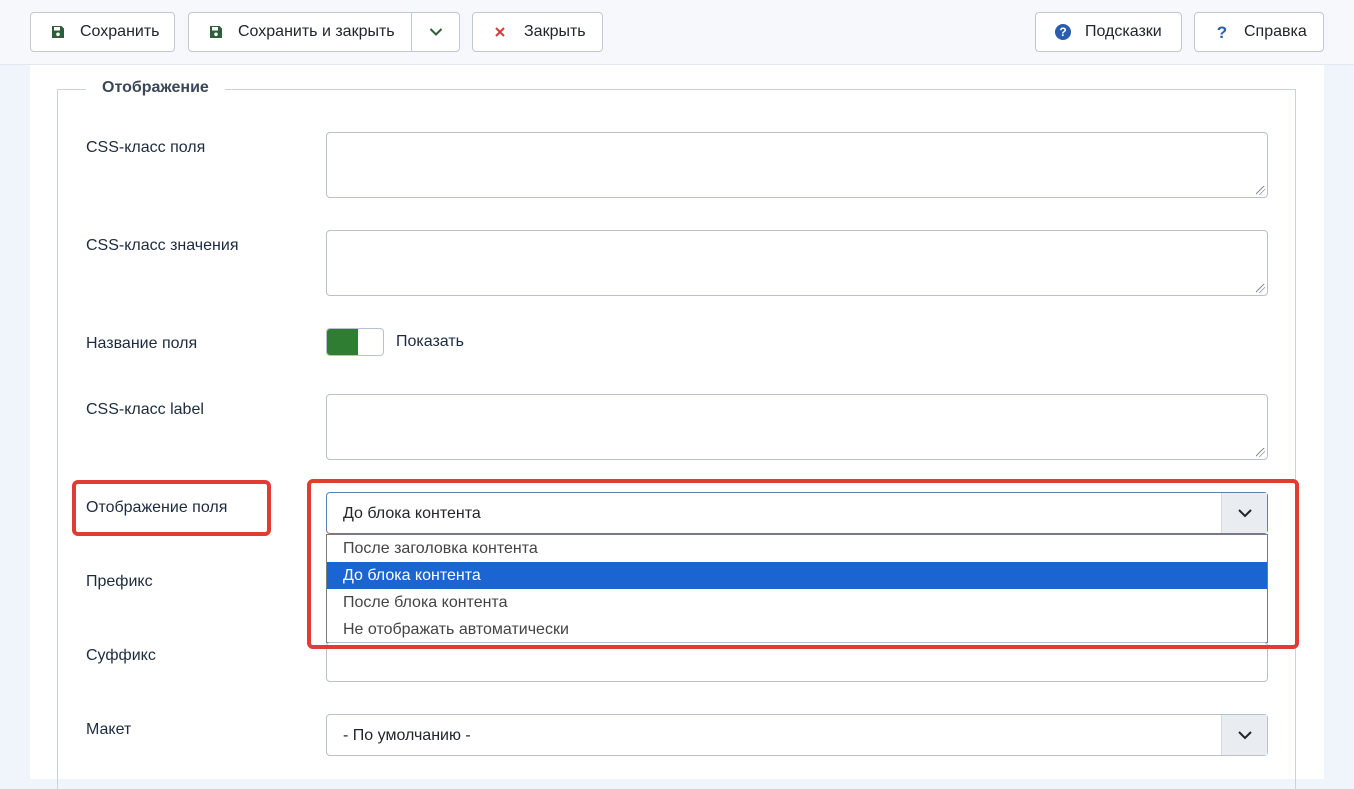 The image size is (1354, 789). I want to click on save-options-dropdown-button, so click(435, 32).